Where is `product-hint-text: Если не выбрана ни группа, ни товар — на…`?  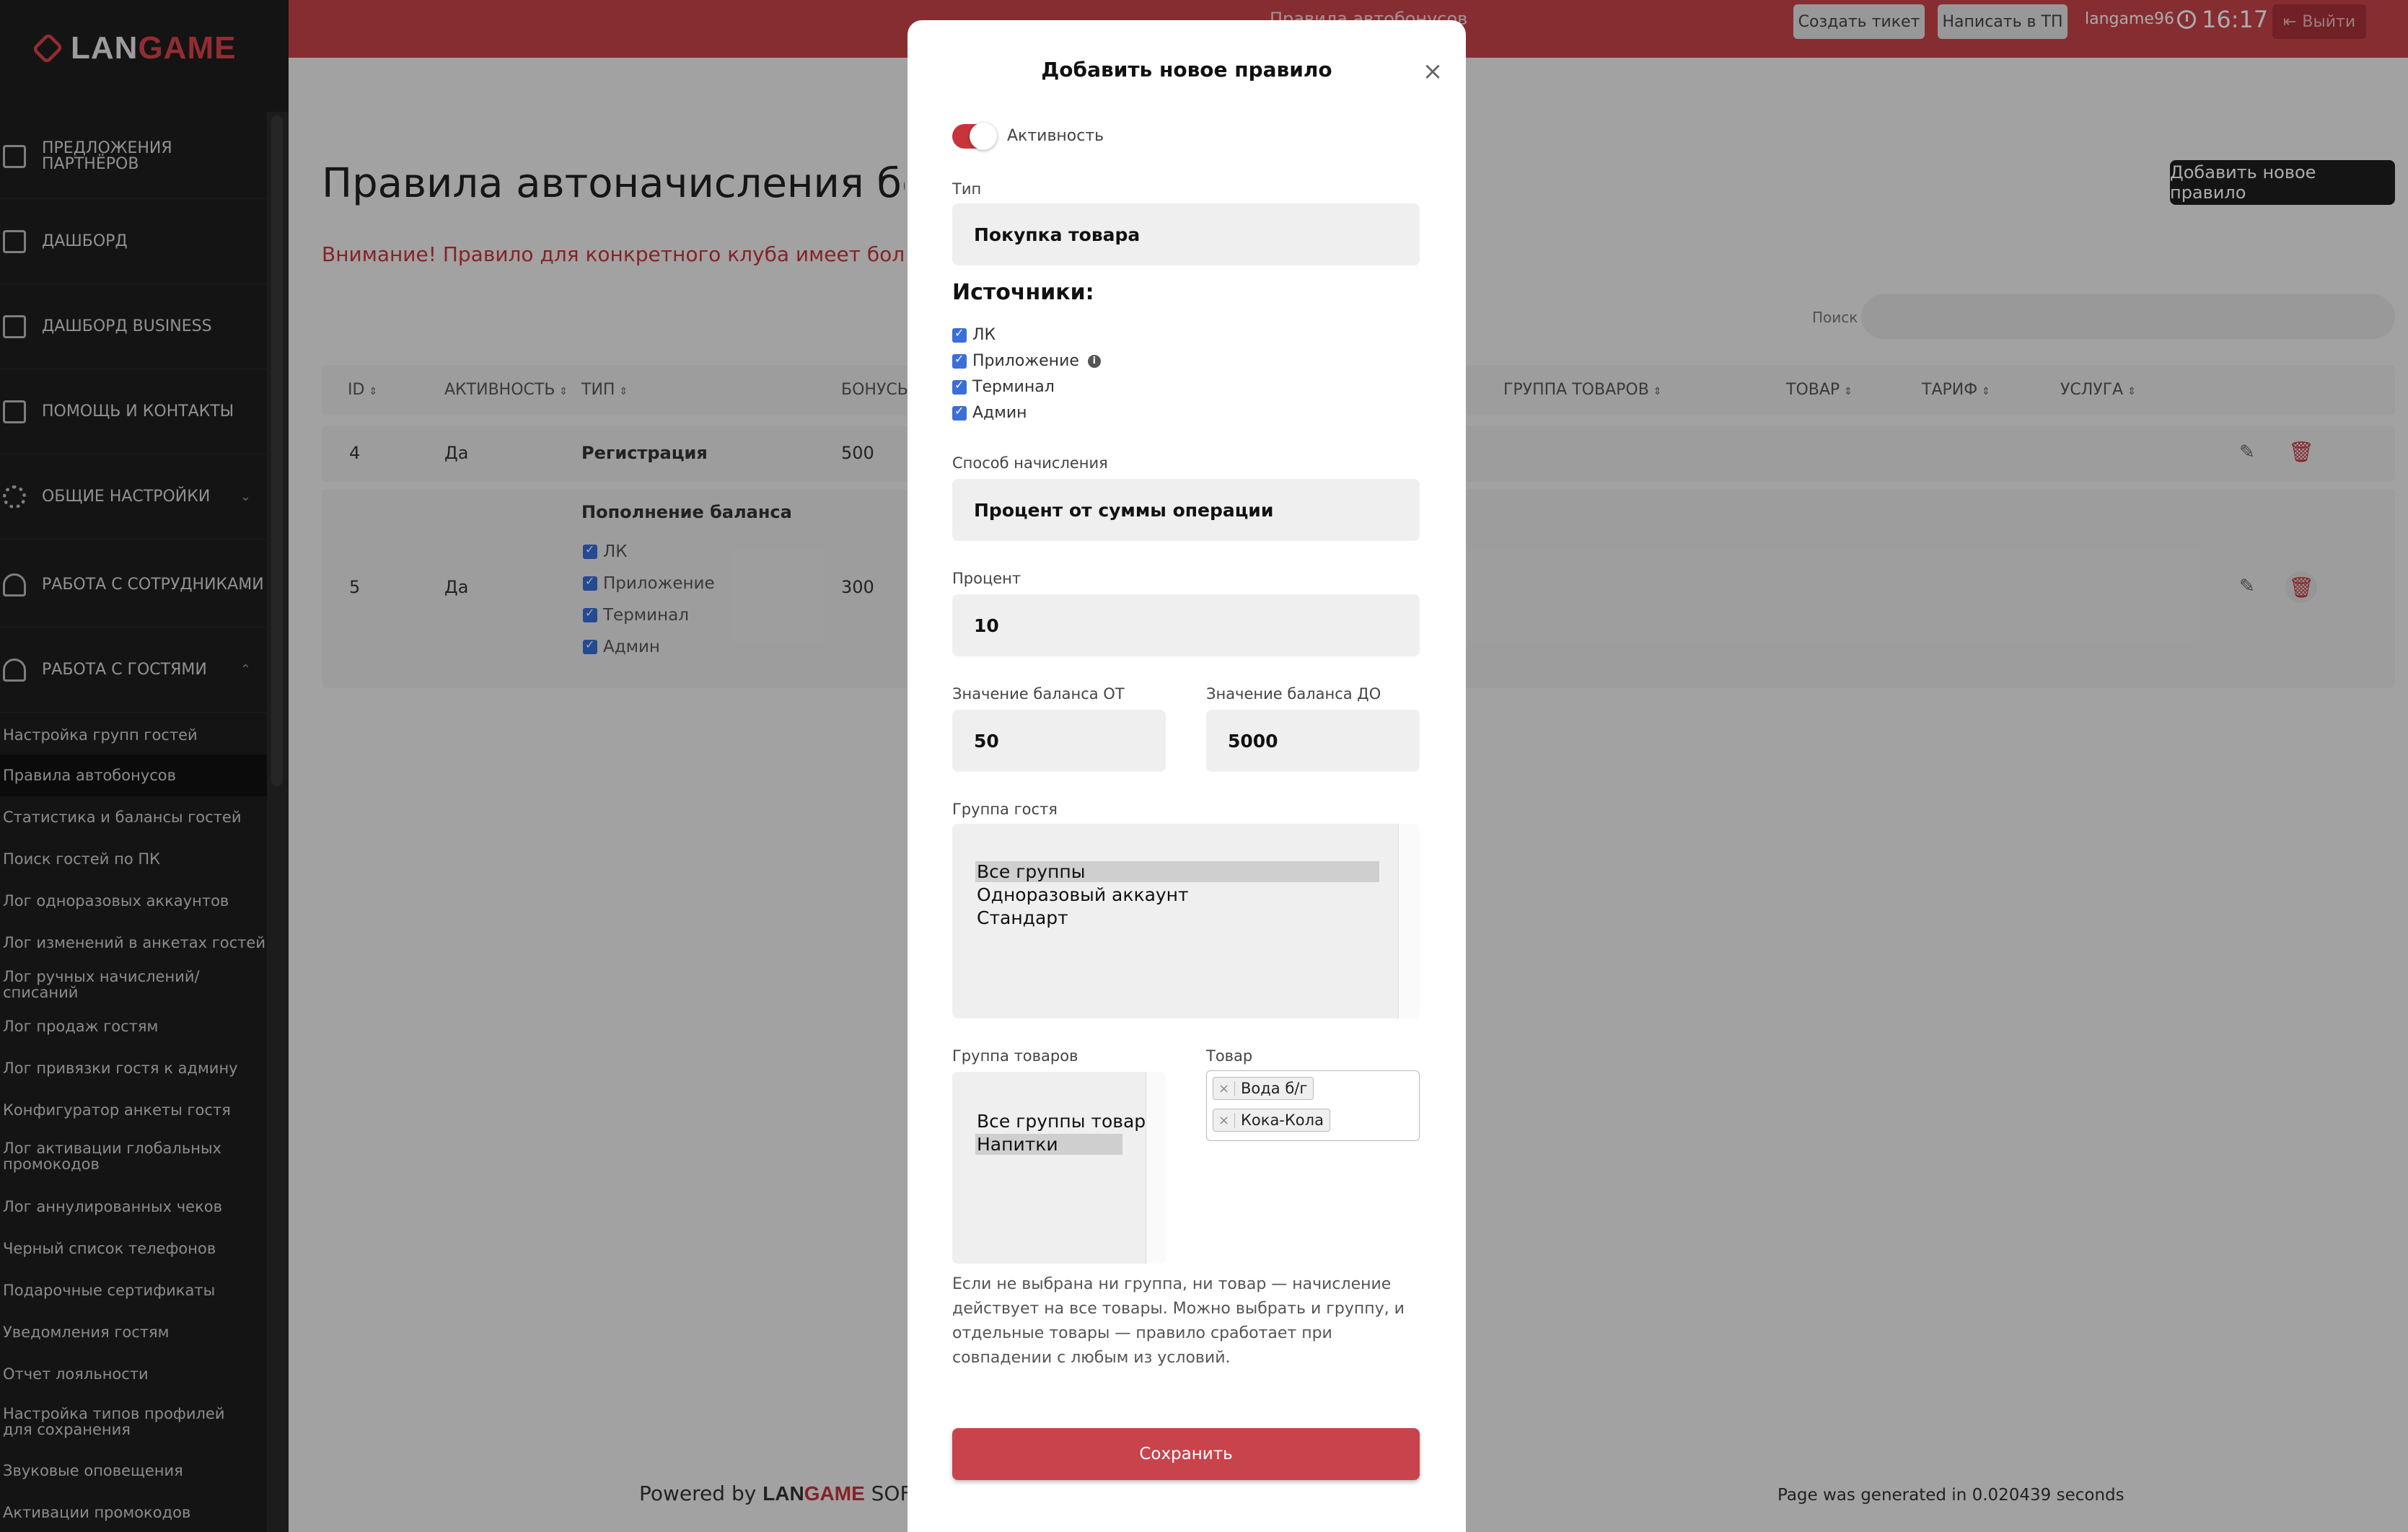
product-hint-text: Если не выбрана ни группа, ни товар — на… is located at coordinates (1178, 1321).